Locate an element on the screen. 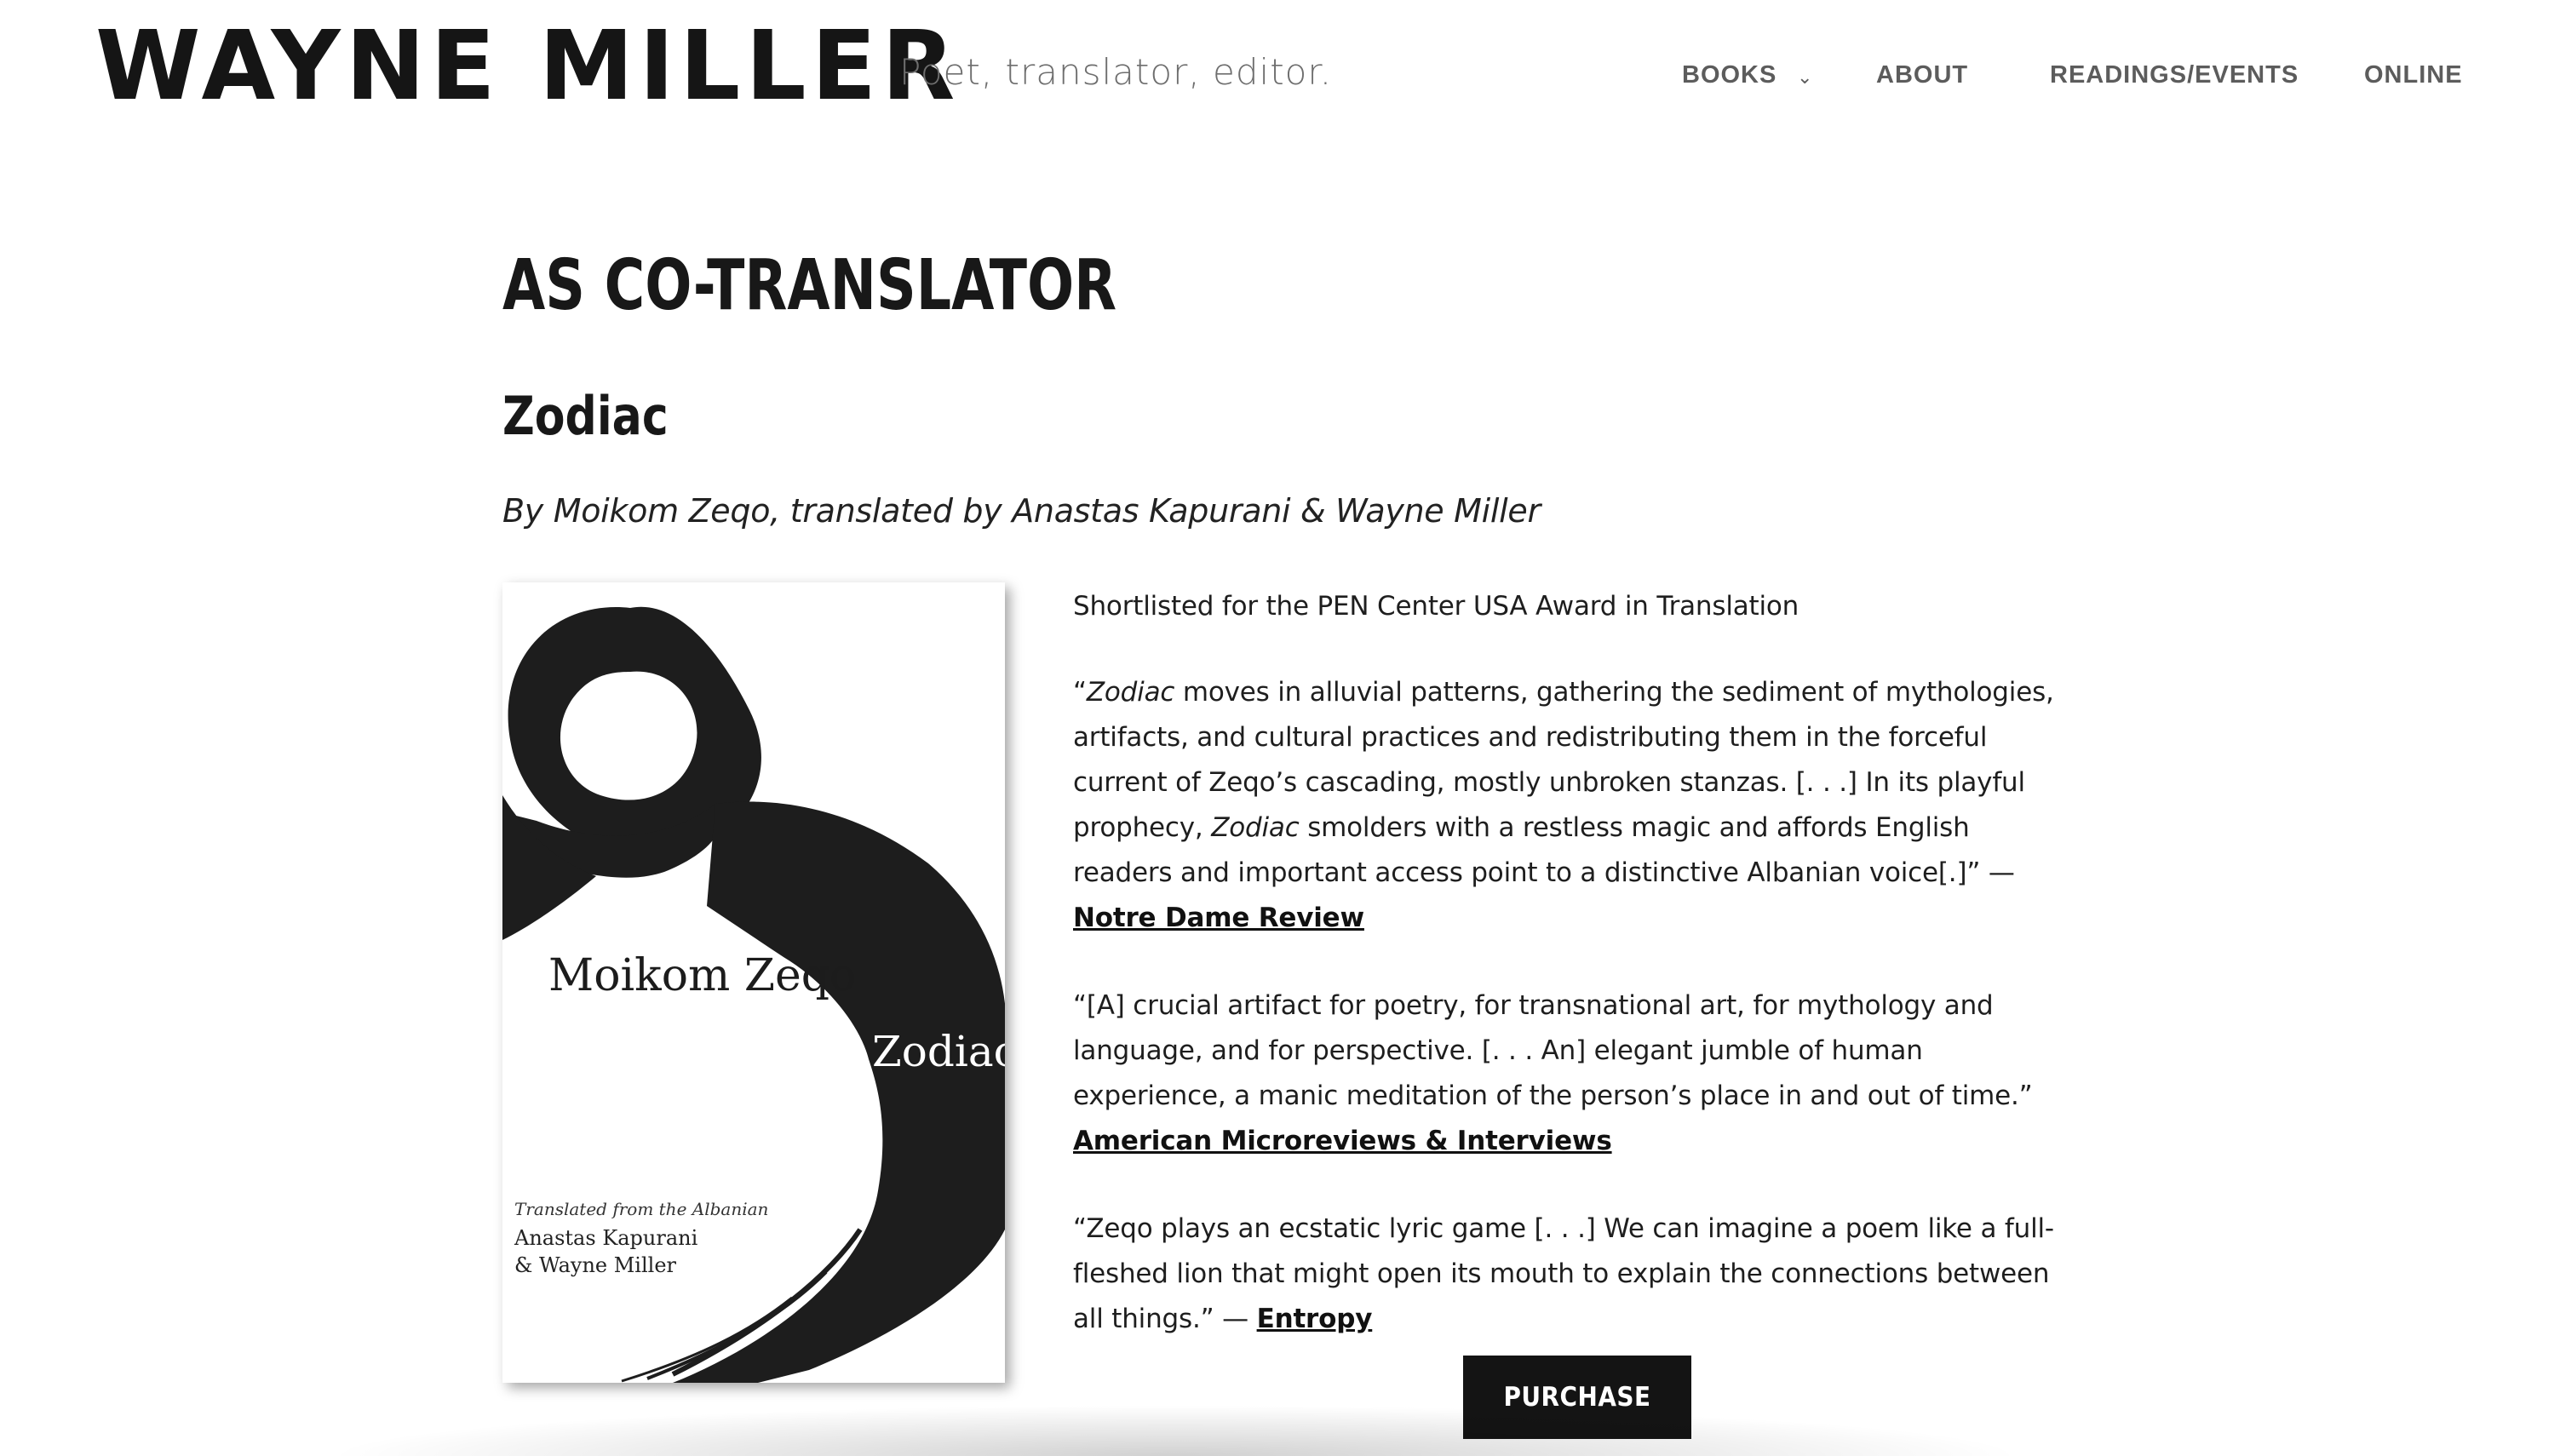 This screenshot has width=2560, height=1456. main-nav: BOOKS ⌄ ABOUT READINGS/EVENTS ONLINE is located at coordinates (1280, 78).